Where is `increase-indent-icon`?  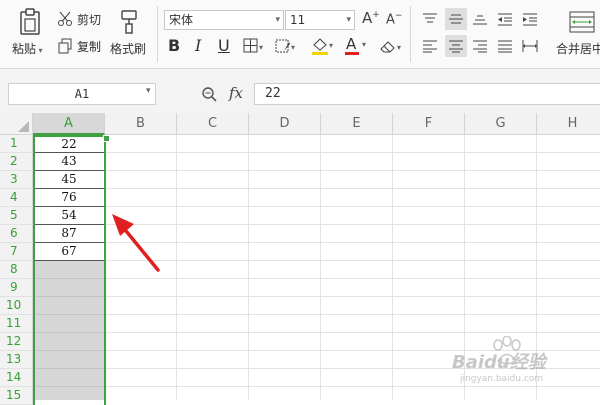 increase-indent-icon is located at coordinates (530, 19).